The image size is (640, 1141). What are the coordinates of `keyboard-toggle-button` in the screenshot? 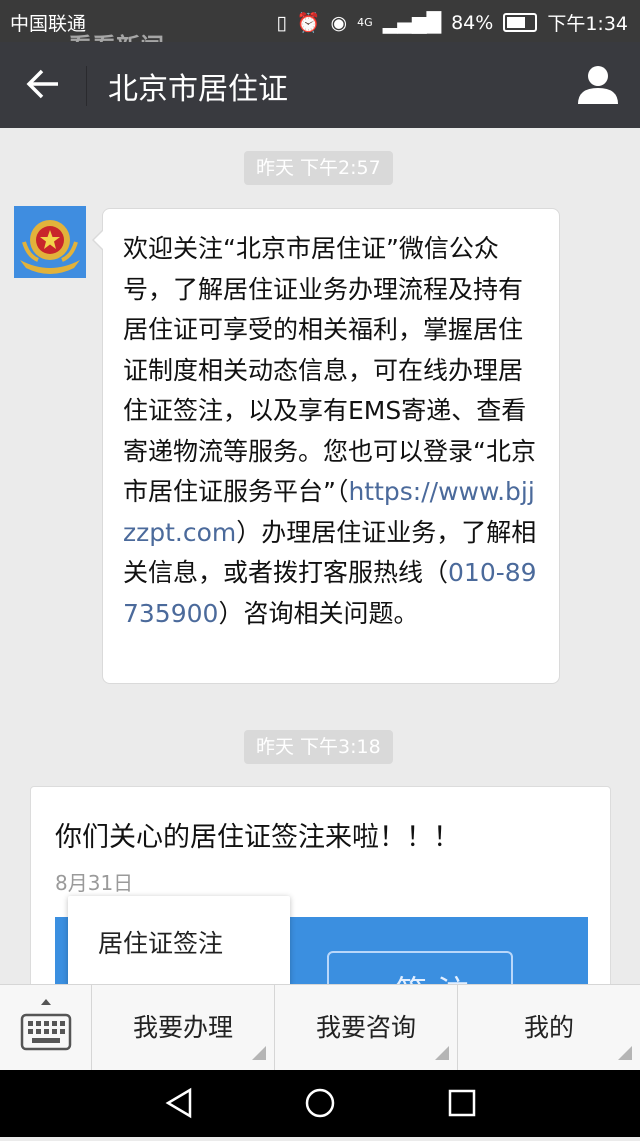 It's located at (46, 1027).